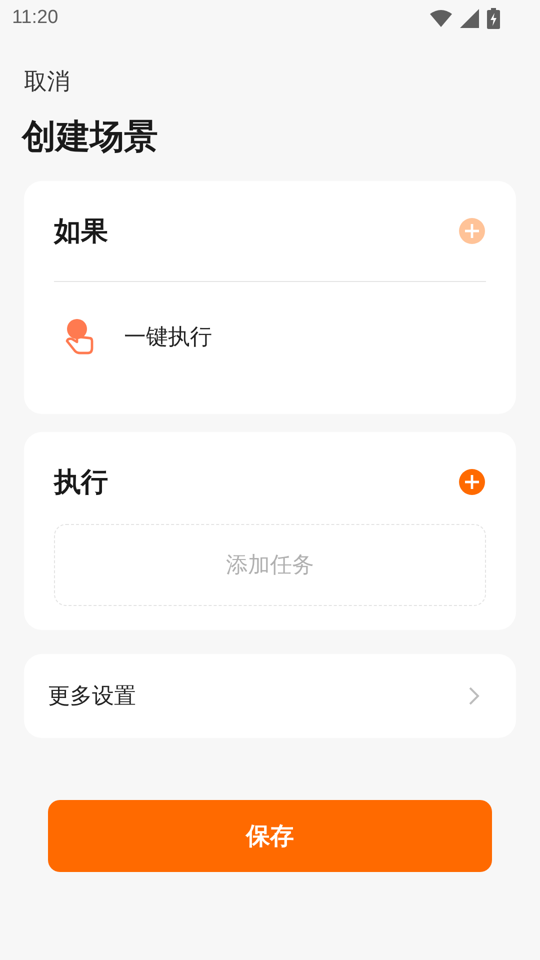 This screenshot has width=540, height=960. I want to click on wifi-icon, so click(441, 18).